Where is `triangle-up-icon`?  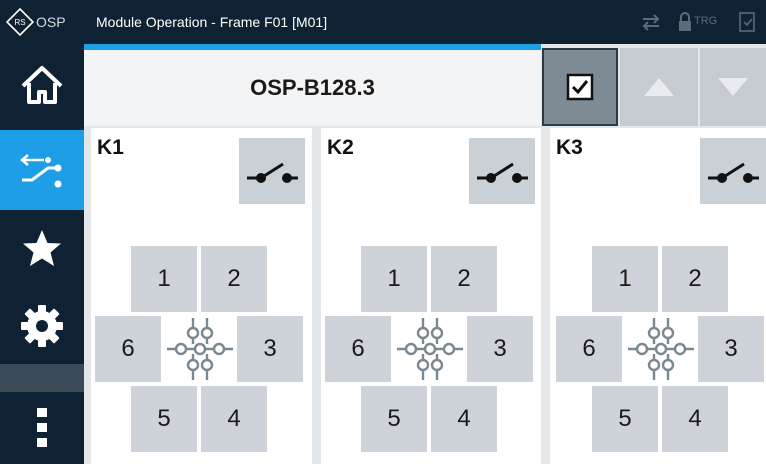
triangle-up-icon is located at coordinates (659, 87).